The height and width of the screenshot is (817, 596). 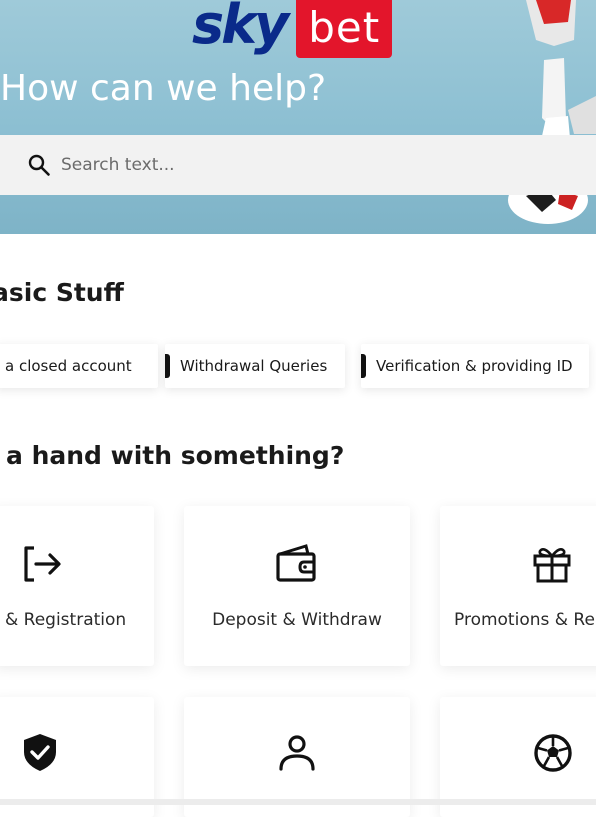 I want to click on chip-label: Withdrawal Queries, so click(x=254, y=366).